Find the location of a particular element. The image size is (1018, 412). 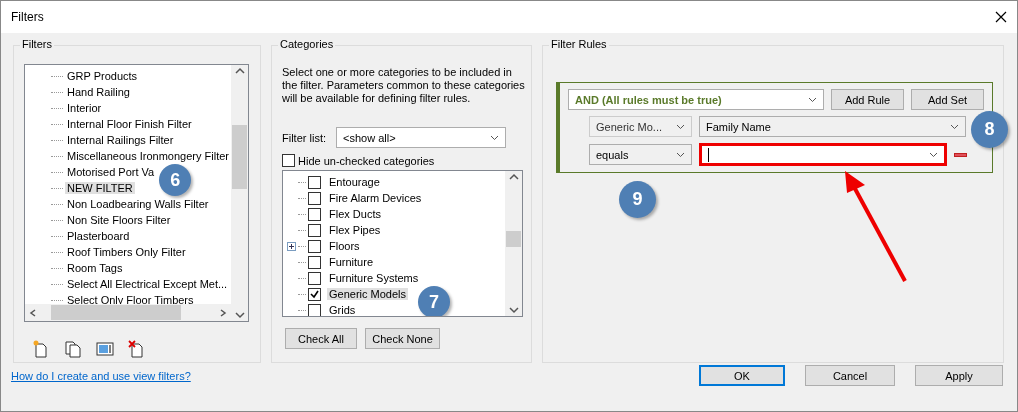

category-item: Grids is located at coordinates (342, 310).